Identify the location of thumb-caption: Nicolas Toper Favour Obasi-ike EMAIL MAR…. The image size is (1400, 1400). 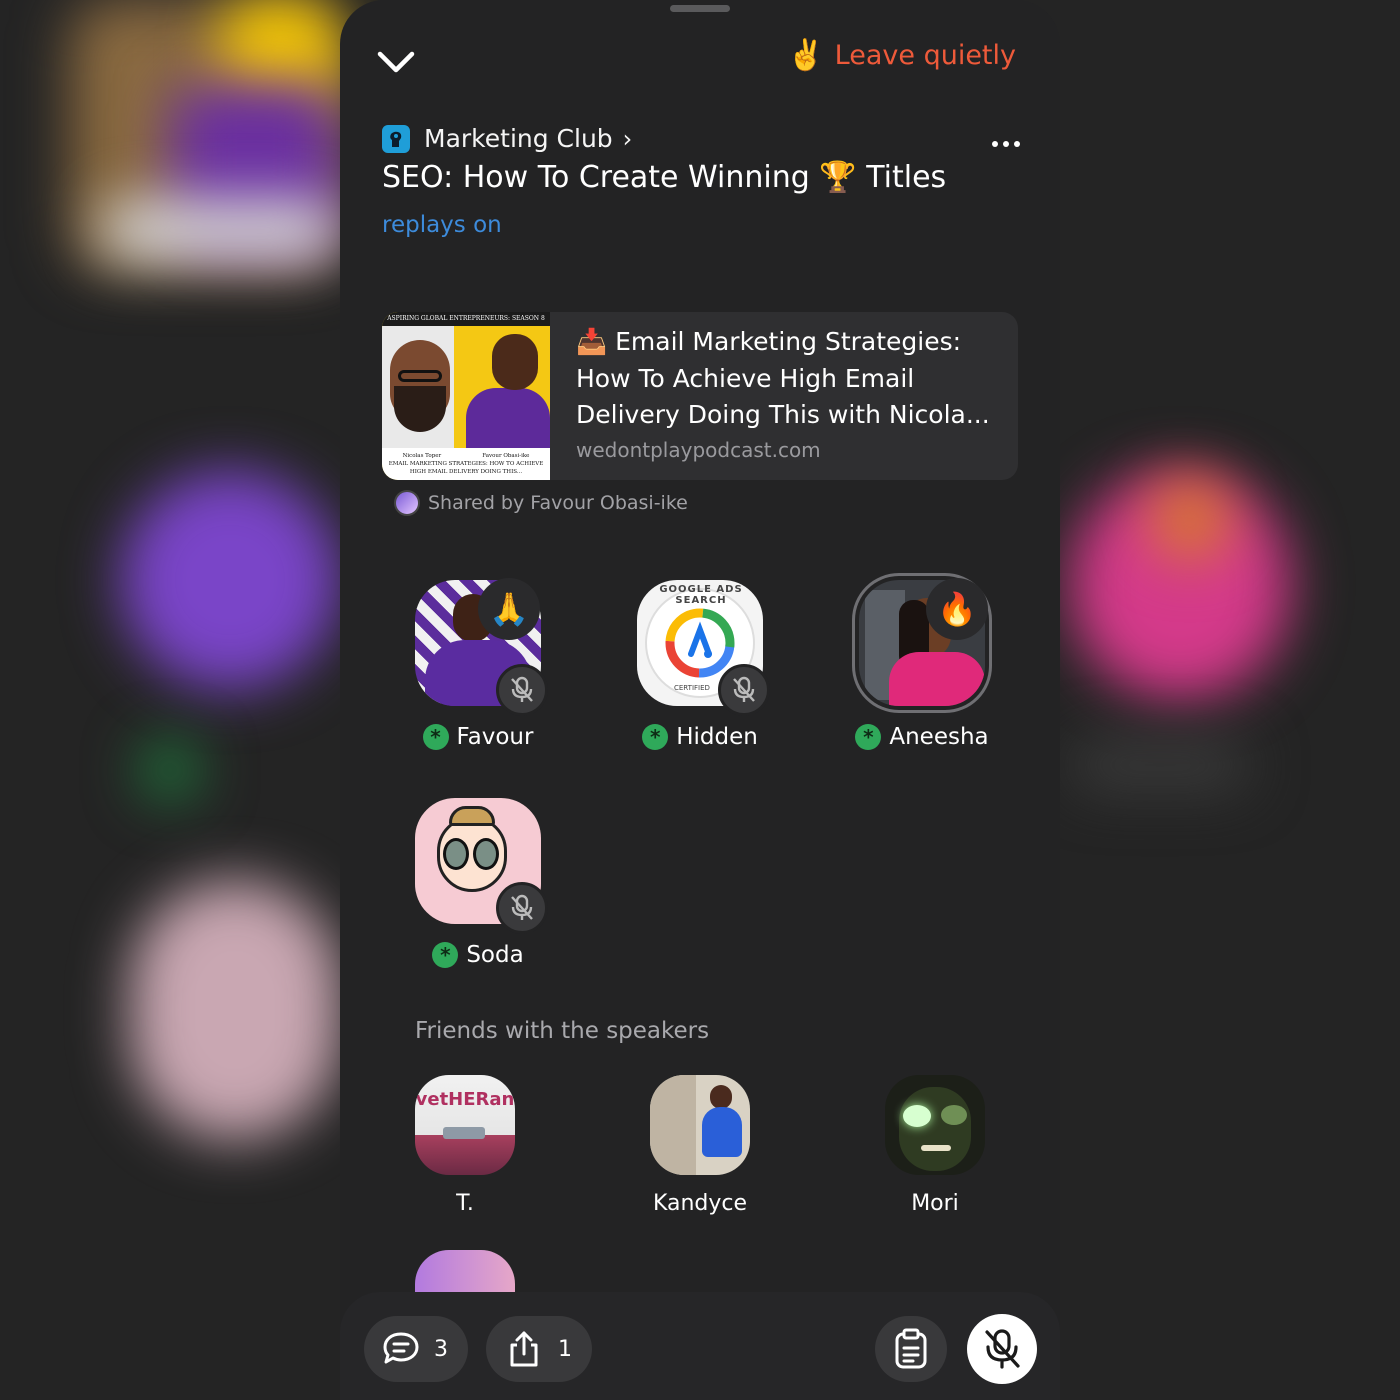
(466, 464).